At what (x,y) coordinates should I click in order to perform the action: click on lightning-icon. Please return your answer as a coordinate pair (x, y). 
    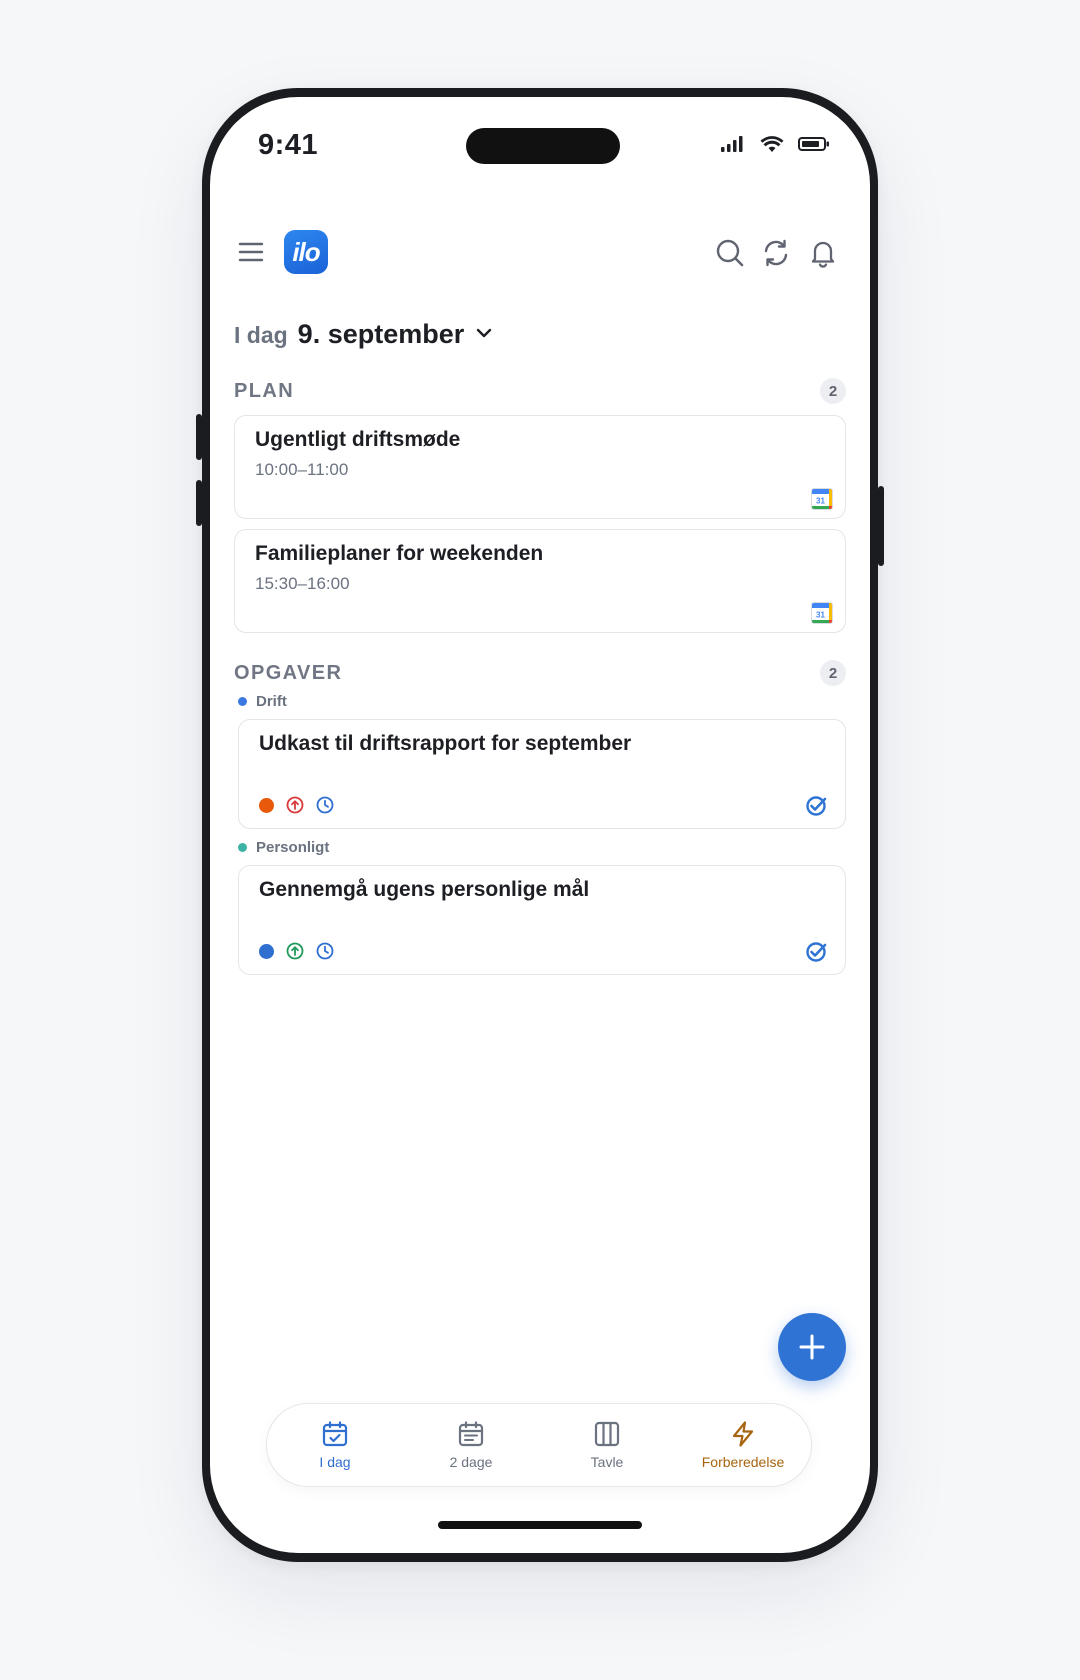
    Looking at the image, I should click on (743, 1434).